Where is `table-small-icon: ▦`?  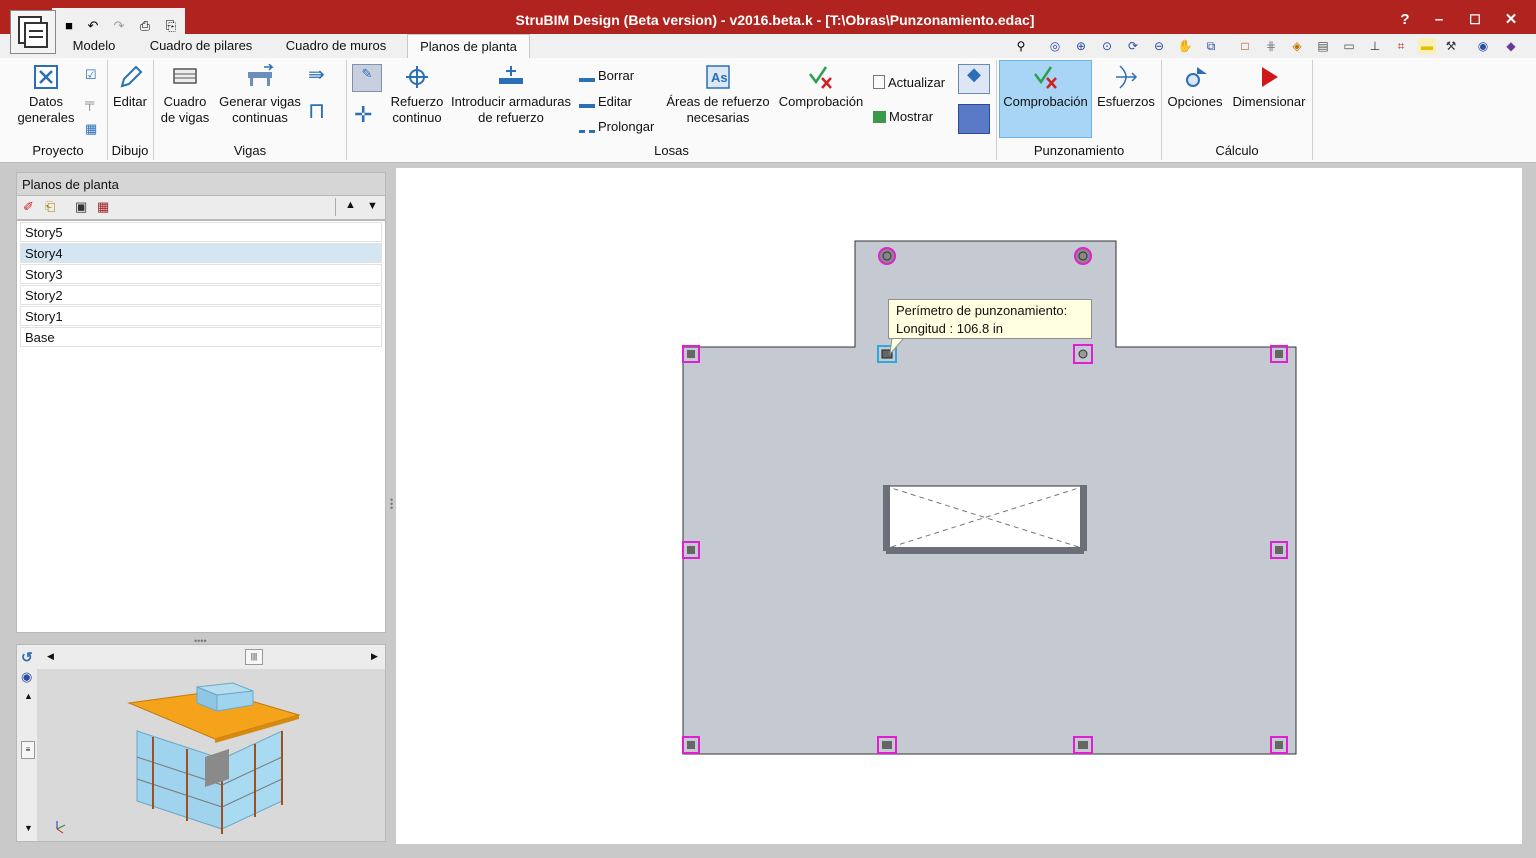
table-small-icon: ▦ is located at coordinates (91, 129).